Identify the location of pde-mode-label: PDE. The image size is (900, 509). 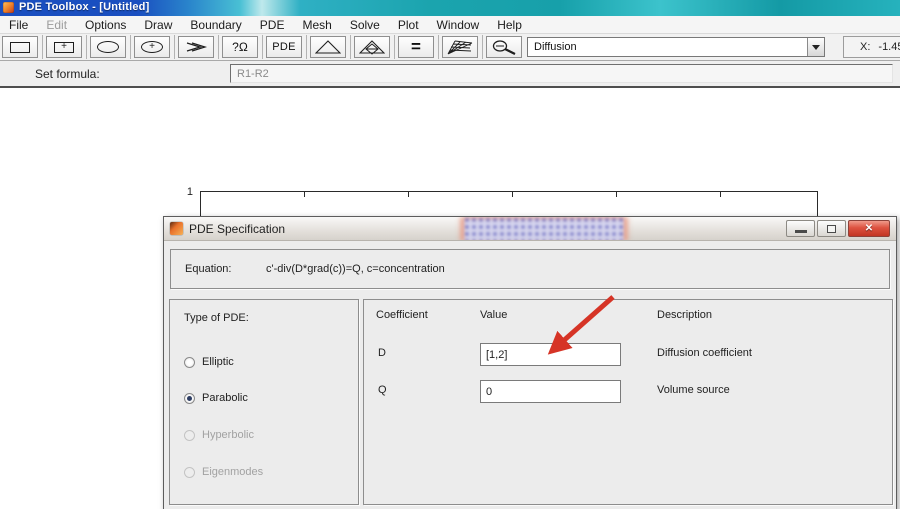
(284, 47).